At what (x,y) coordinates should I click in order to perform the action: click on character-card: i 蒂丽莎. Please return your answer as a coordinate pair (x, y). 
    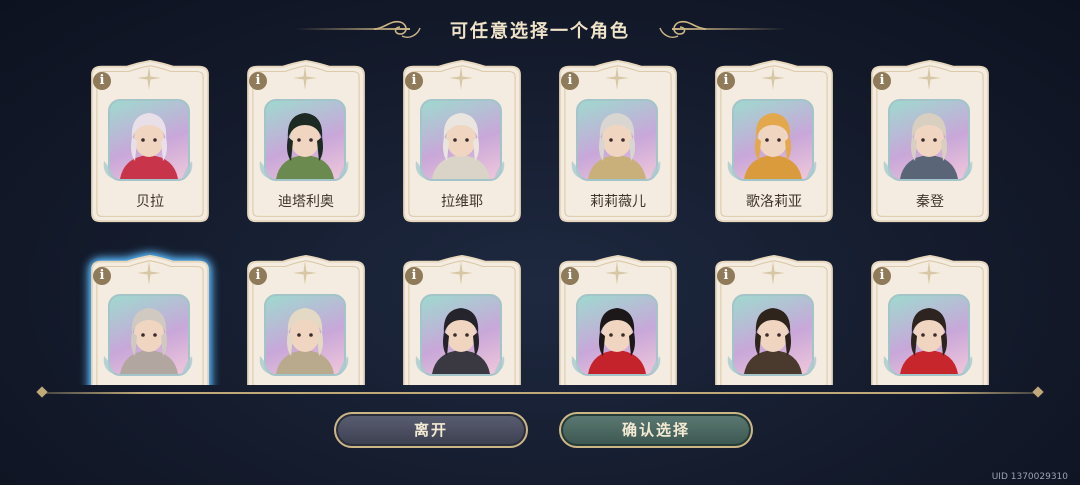
    Looking at the image, I should click on (618, 319).